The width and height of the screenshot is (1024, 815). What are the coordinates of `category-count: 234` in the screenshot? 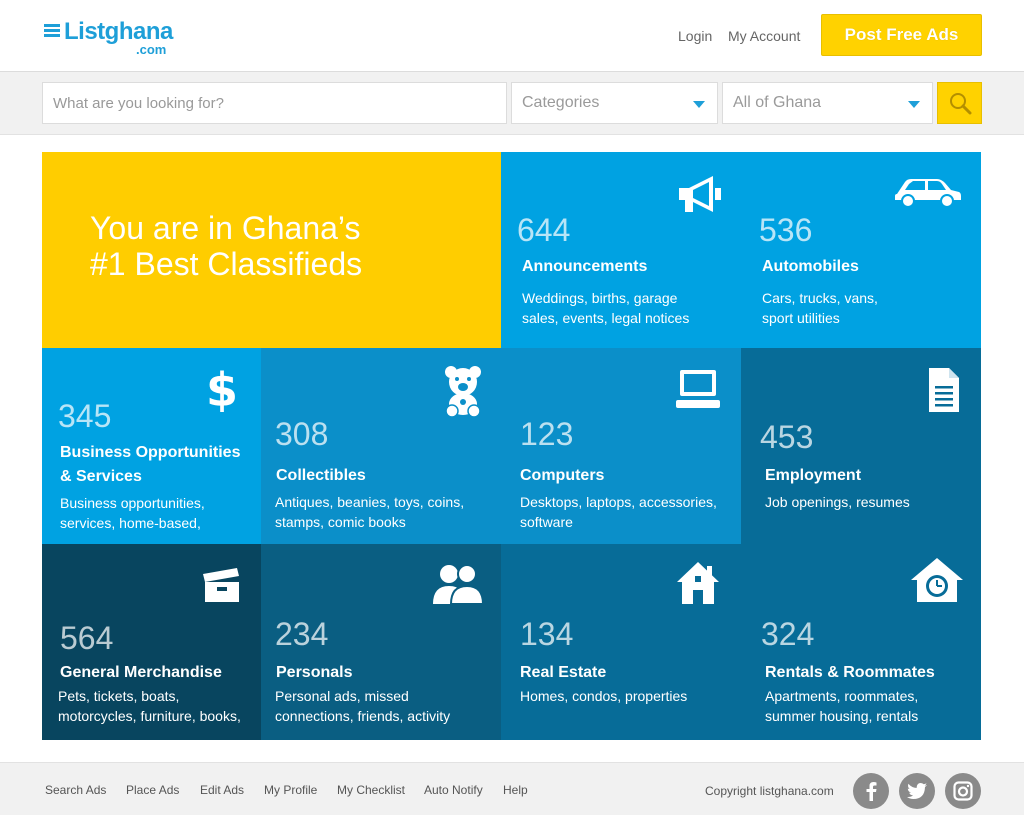 It's located at (302, 634).